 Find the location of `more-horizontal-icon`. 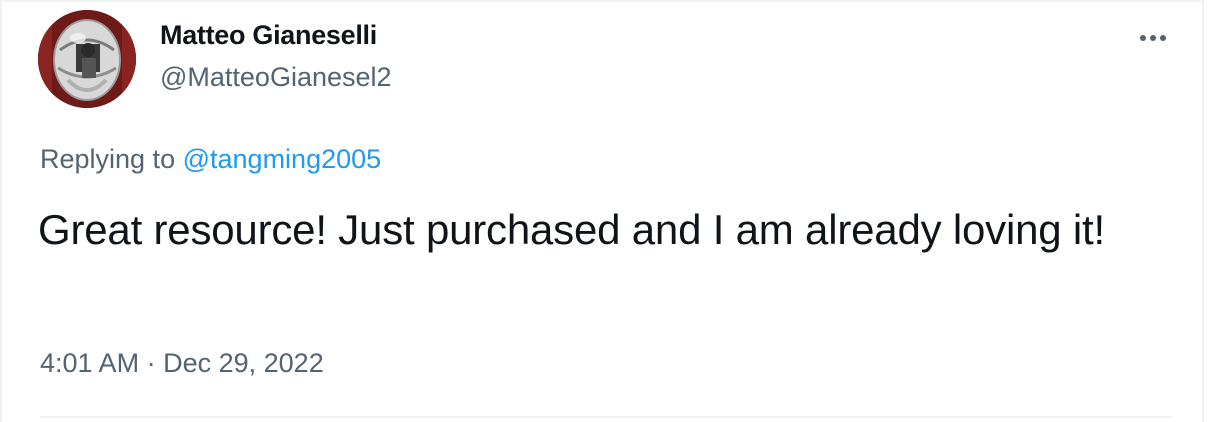

more-horizontal-icon is located at coordinates (1153, 38).